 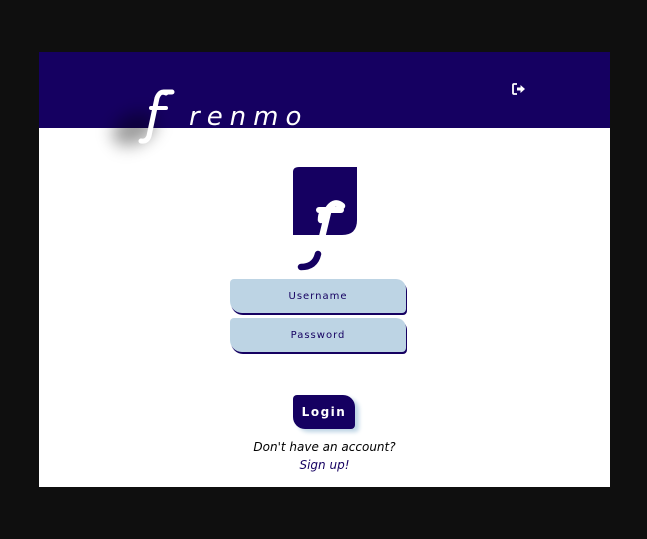 What do you see at coordinates (318, 296) in the screenshot?
I see `username-input` at bounding box center [318, 296].